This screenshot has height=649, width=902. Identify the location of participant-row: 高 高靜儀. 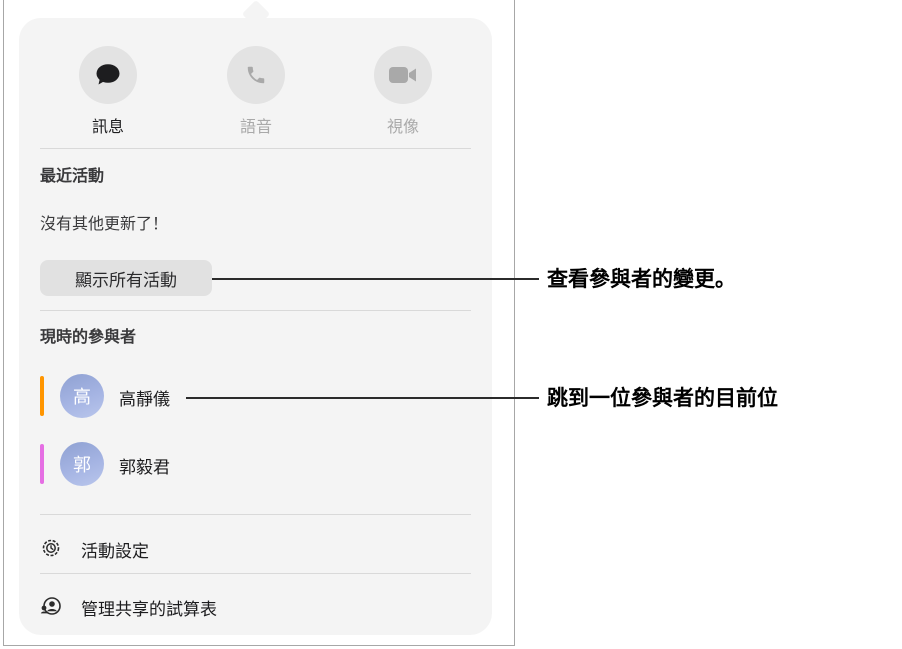
(190, 396).